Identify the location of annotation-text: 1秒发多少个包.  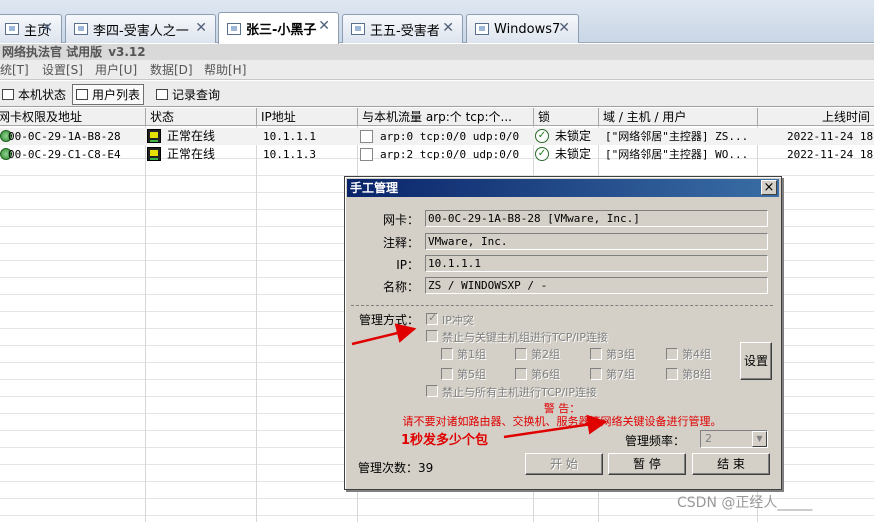
(445, 440).